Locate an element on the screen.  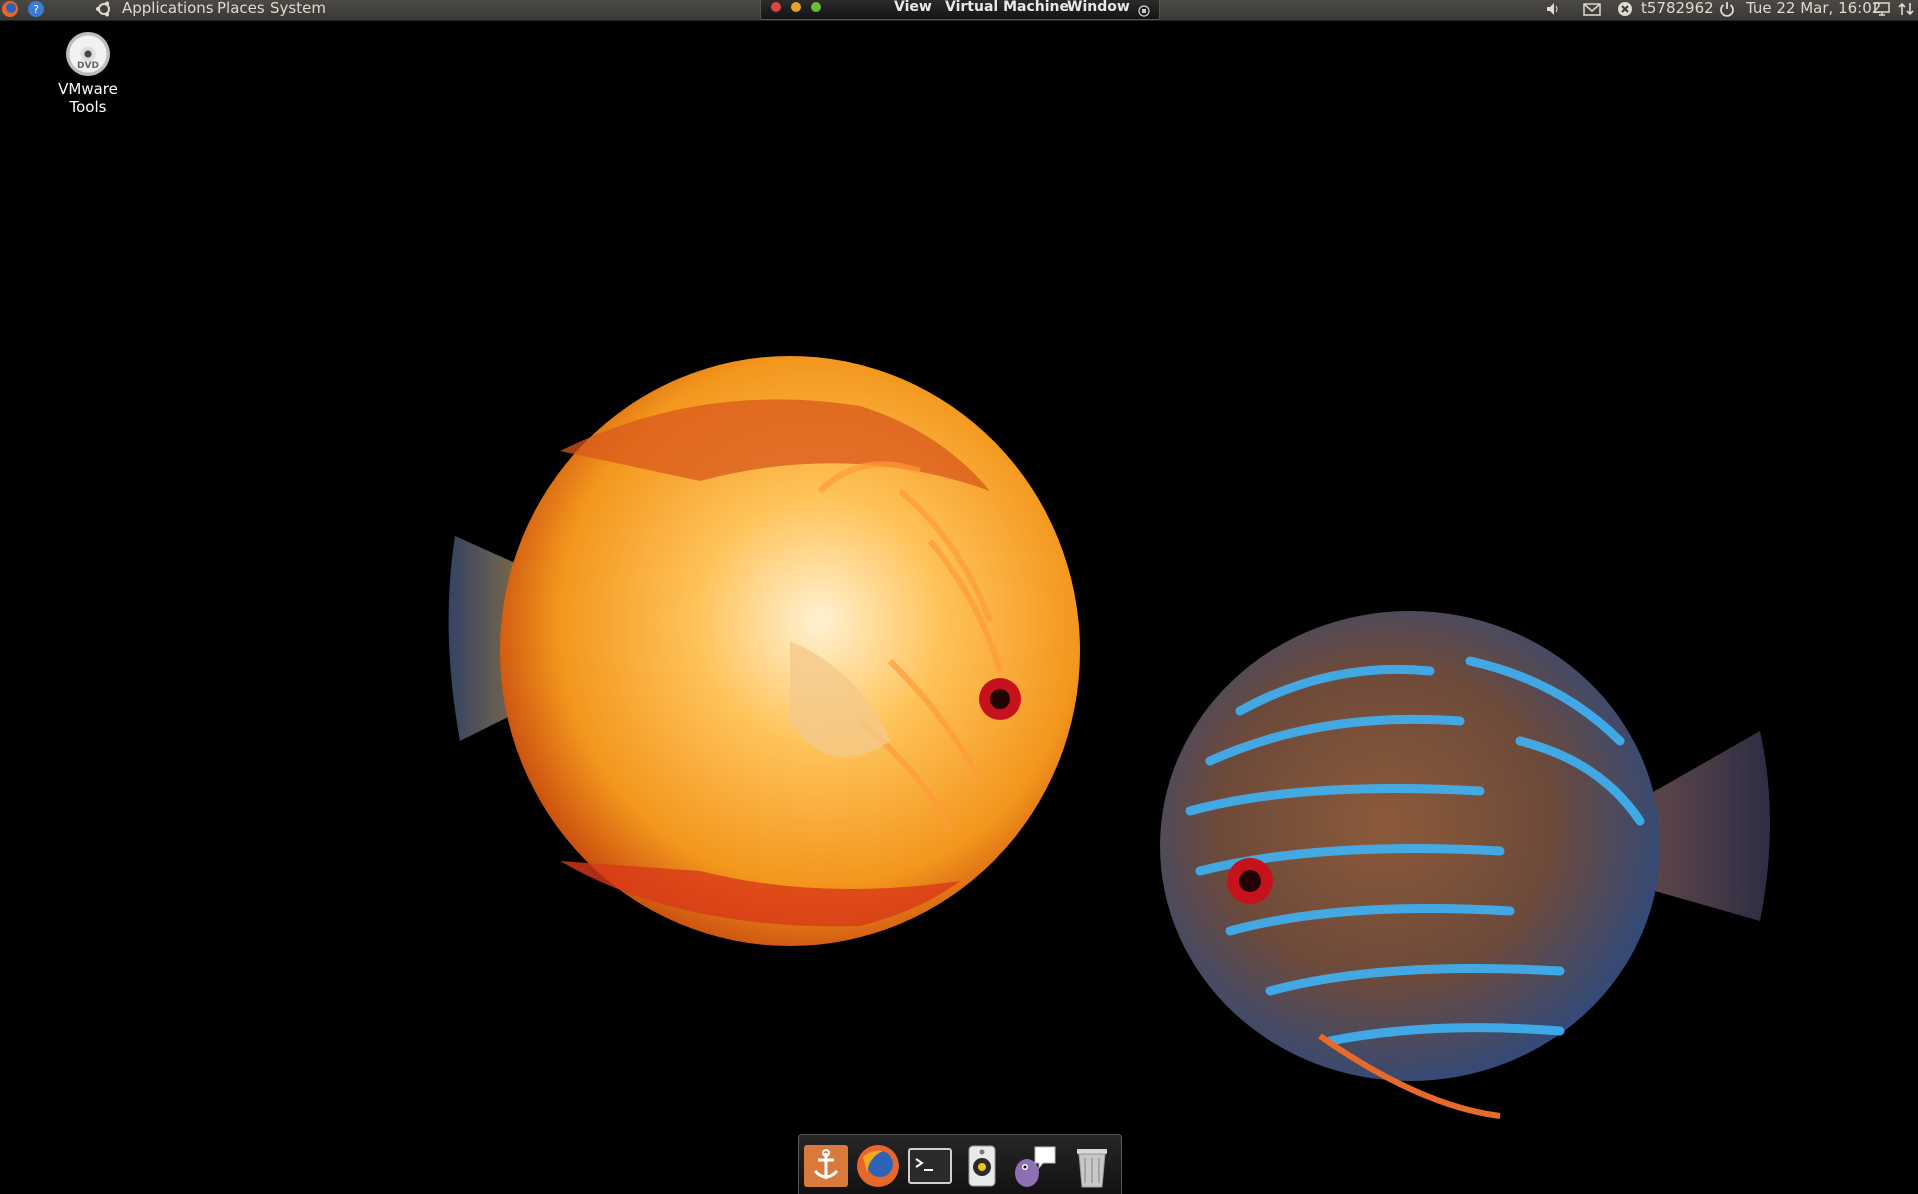
power-icon is located at coordinates (1727, 10).